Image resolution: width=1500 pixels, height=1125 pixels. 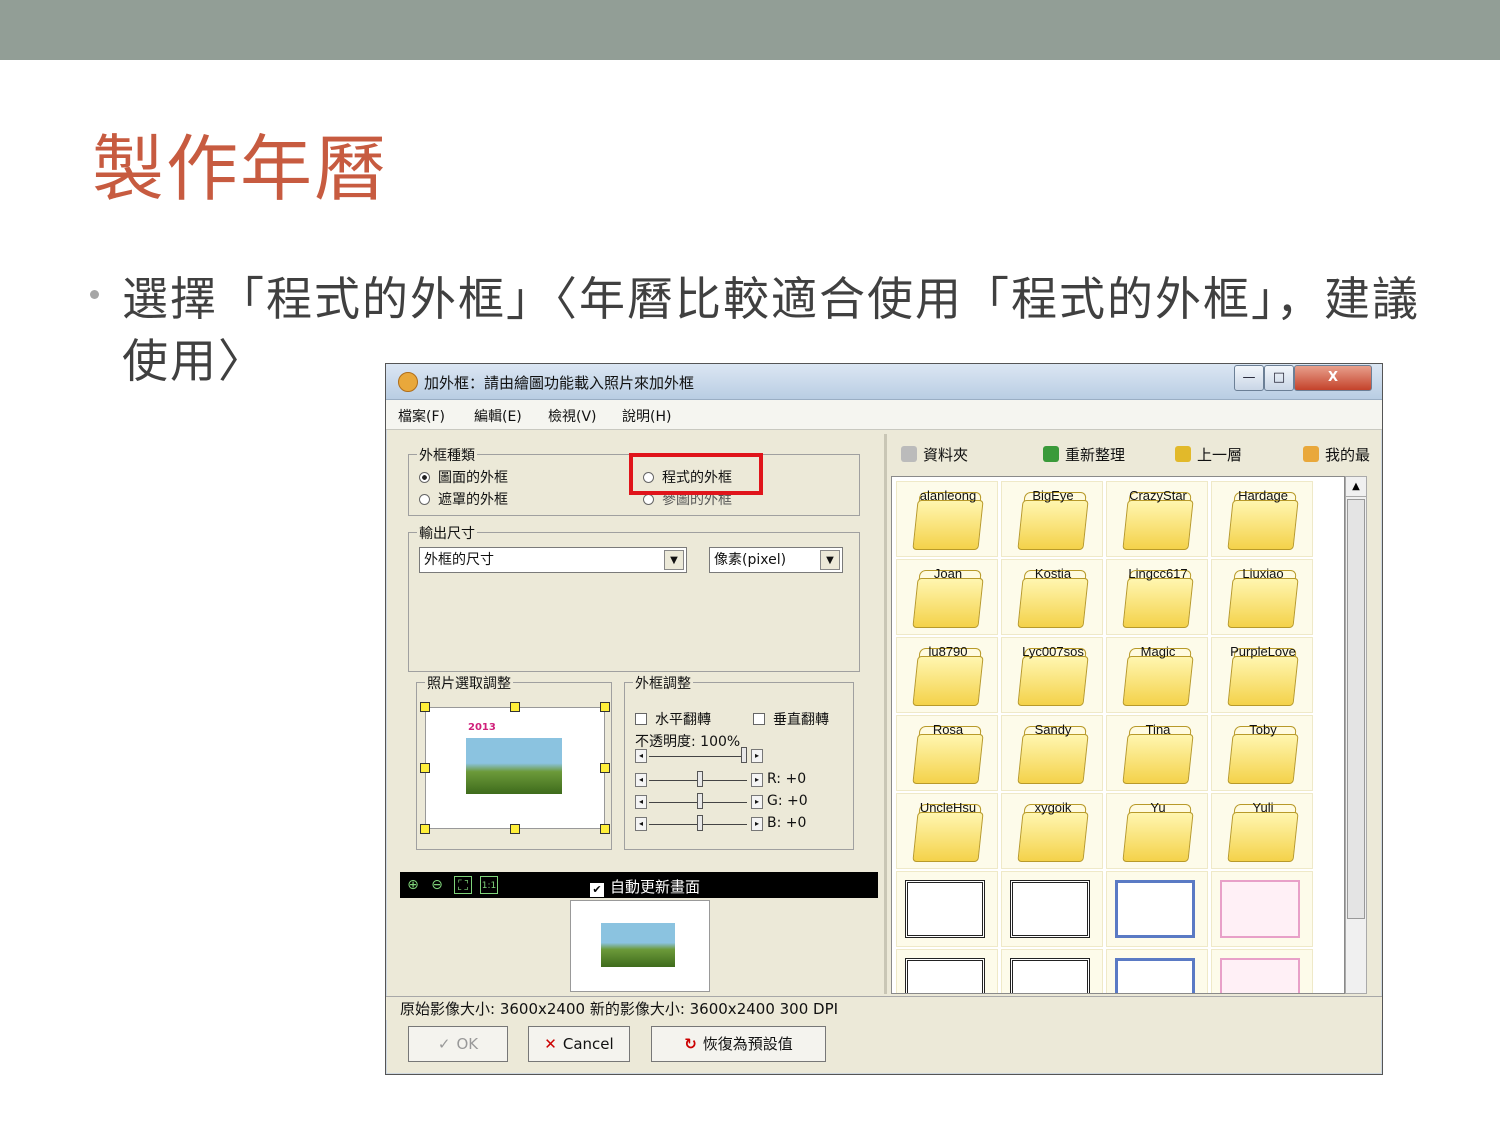 I want to click on folder-item: alanleong, so click(x=947, y=519).